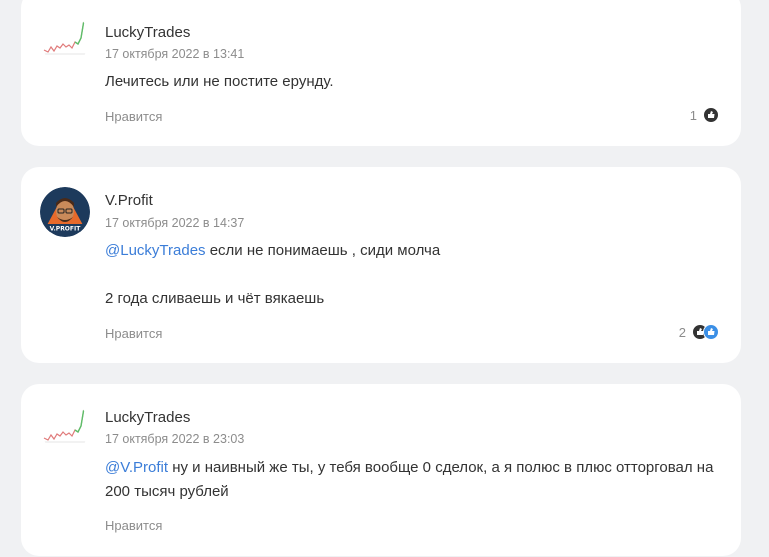 This screenshot has height=557, width=769. Describe the element at coordinates (129, 200) in the screenshot. I see `comment-author: V.Profit` at that location.